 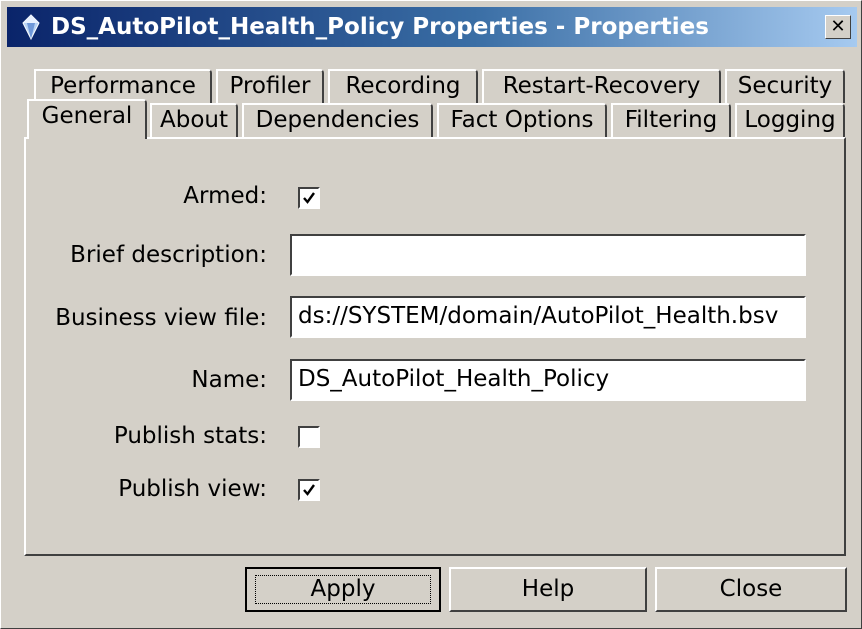 I want to click on tab-logging: Logging, so click(x=790, y=120).